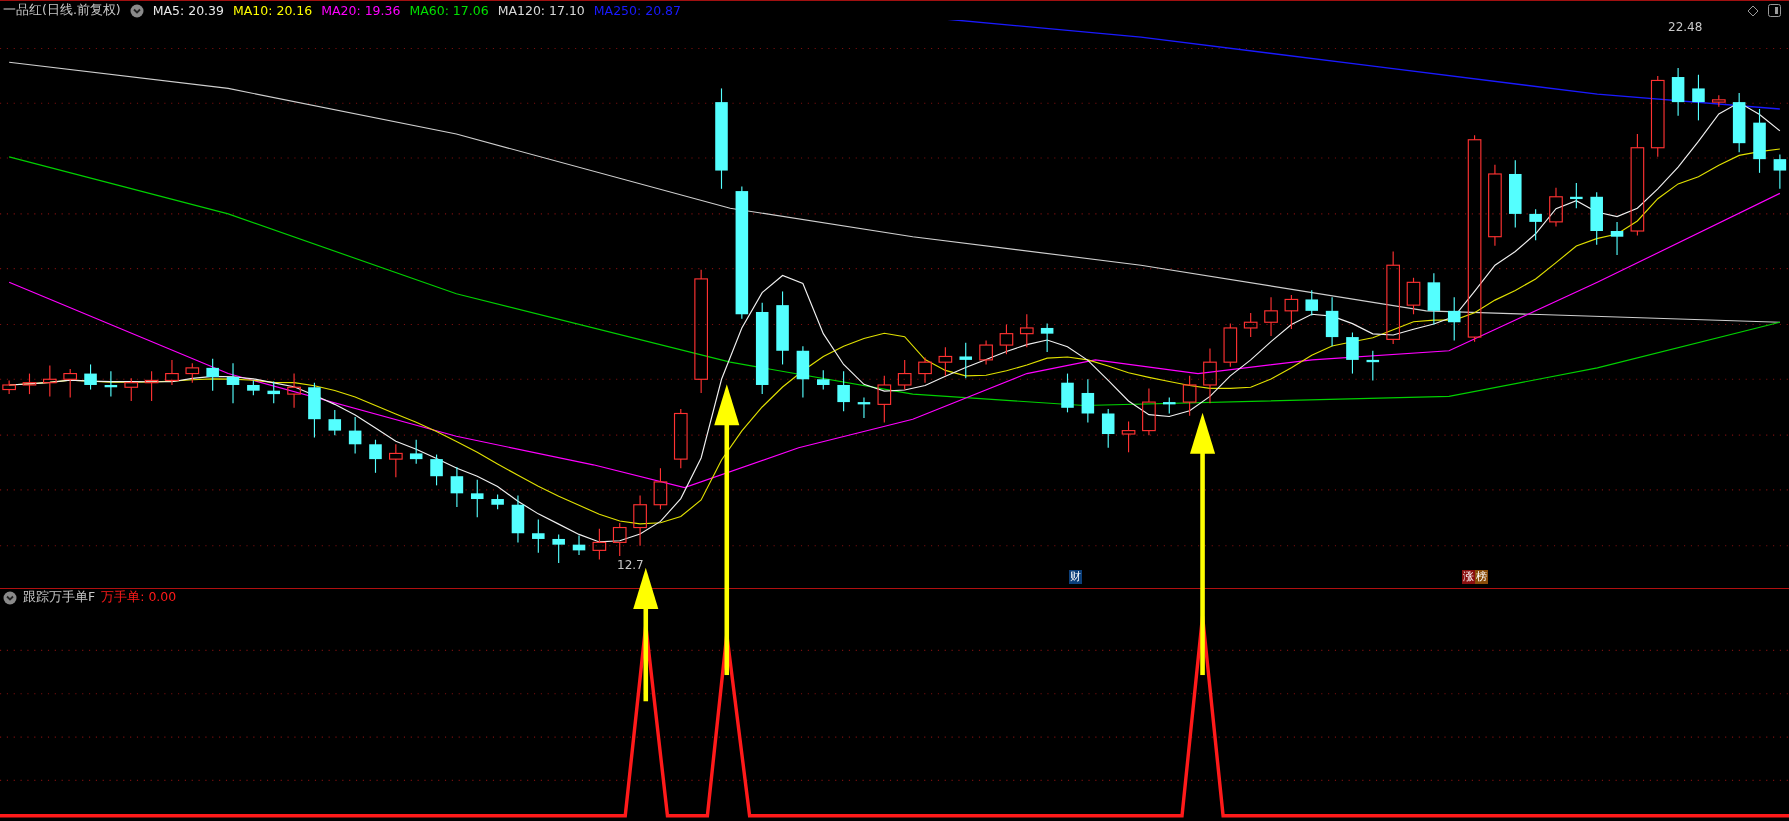 The width and height of the screenshot is (1789, 821). Describe the element at coordinates (62, 11) in the screenshot. I see `stock-title: 一品红(日线.前复权)` at that location.